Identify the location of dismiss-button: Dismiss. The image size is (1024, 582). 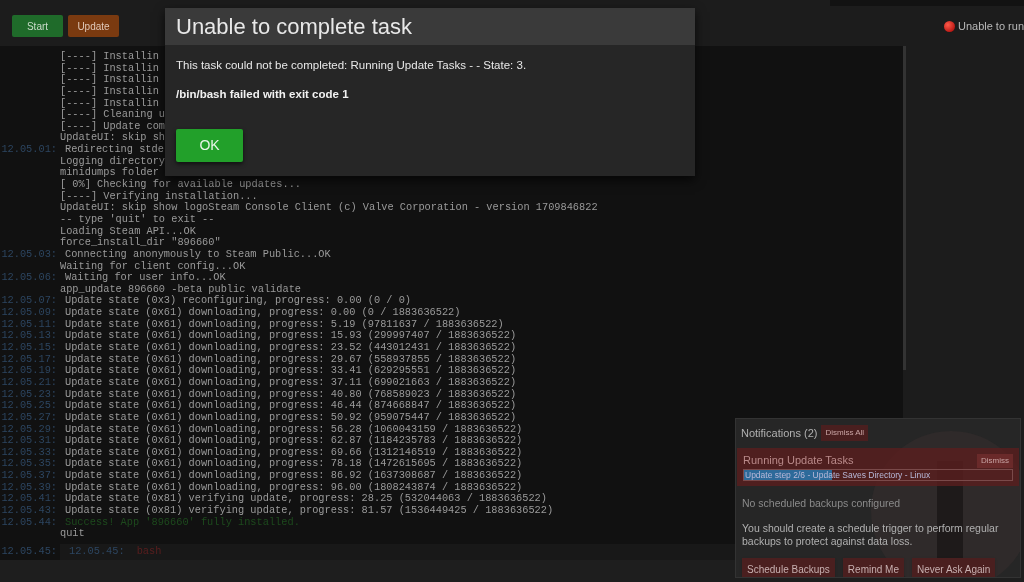
(995, 460).